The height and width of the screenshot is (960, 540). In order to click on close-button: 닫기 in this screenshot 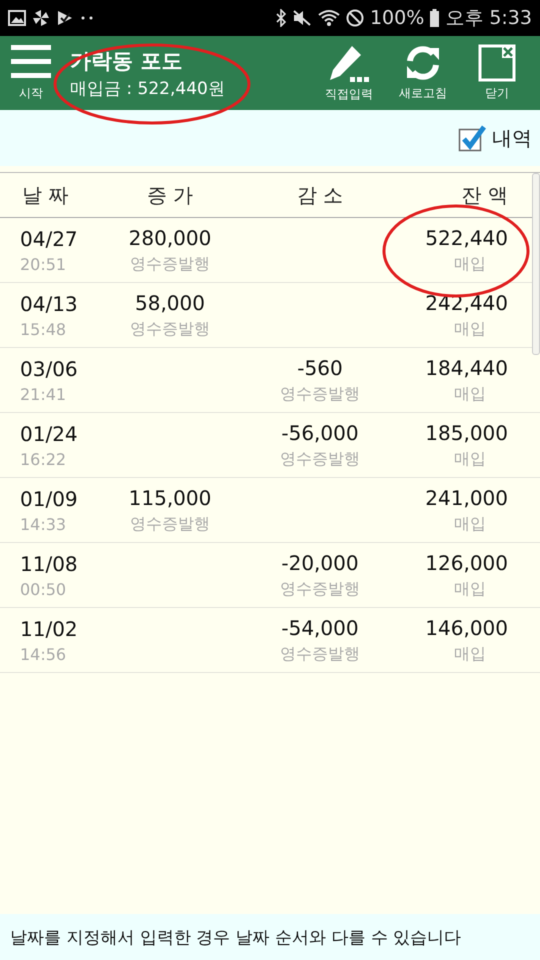, I will do `click(497, 73)`.